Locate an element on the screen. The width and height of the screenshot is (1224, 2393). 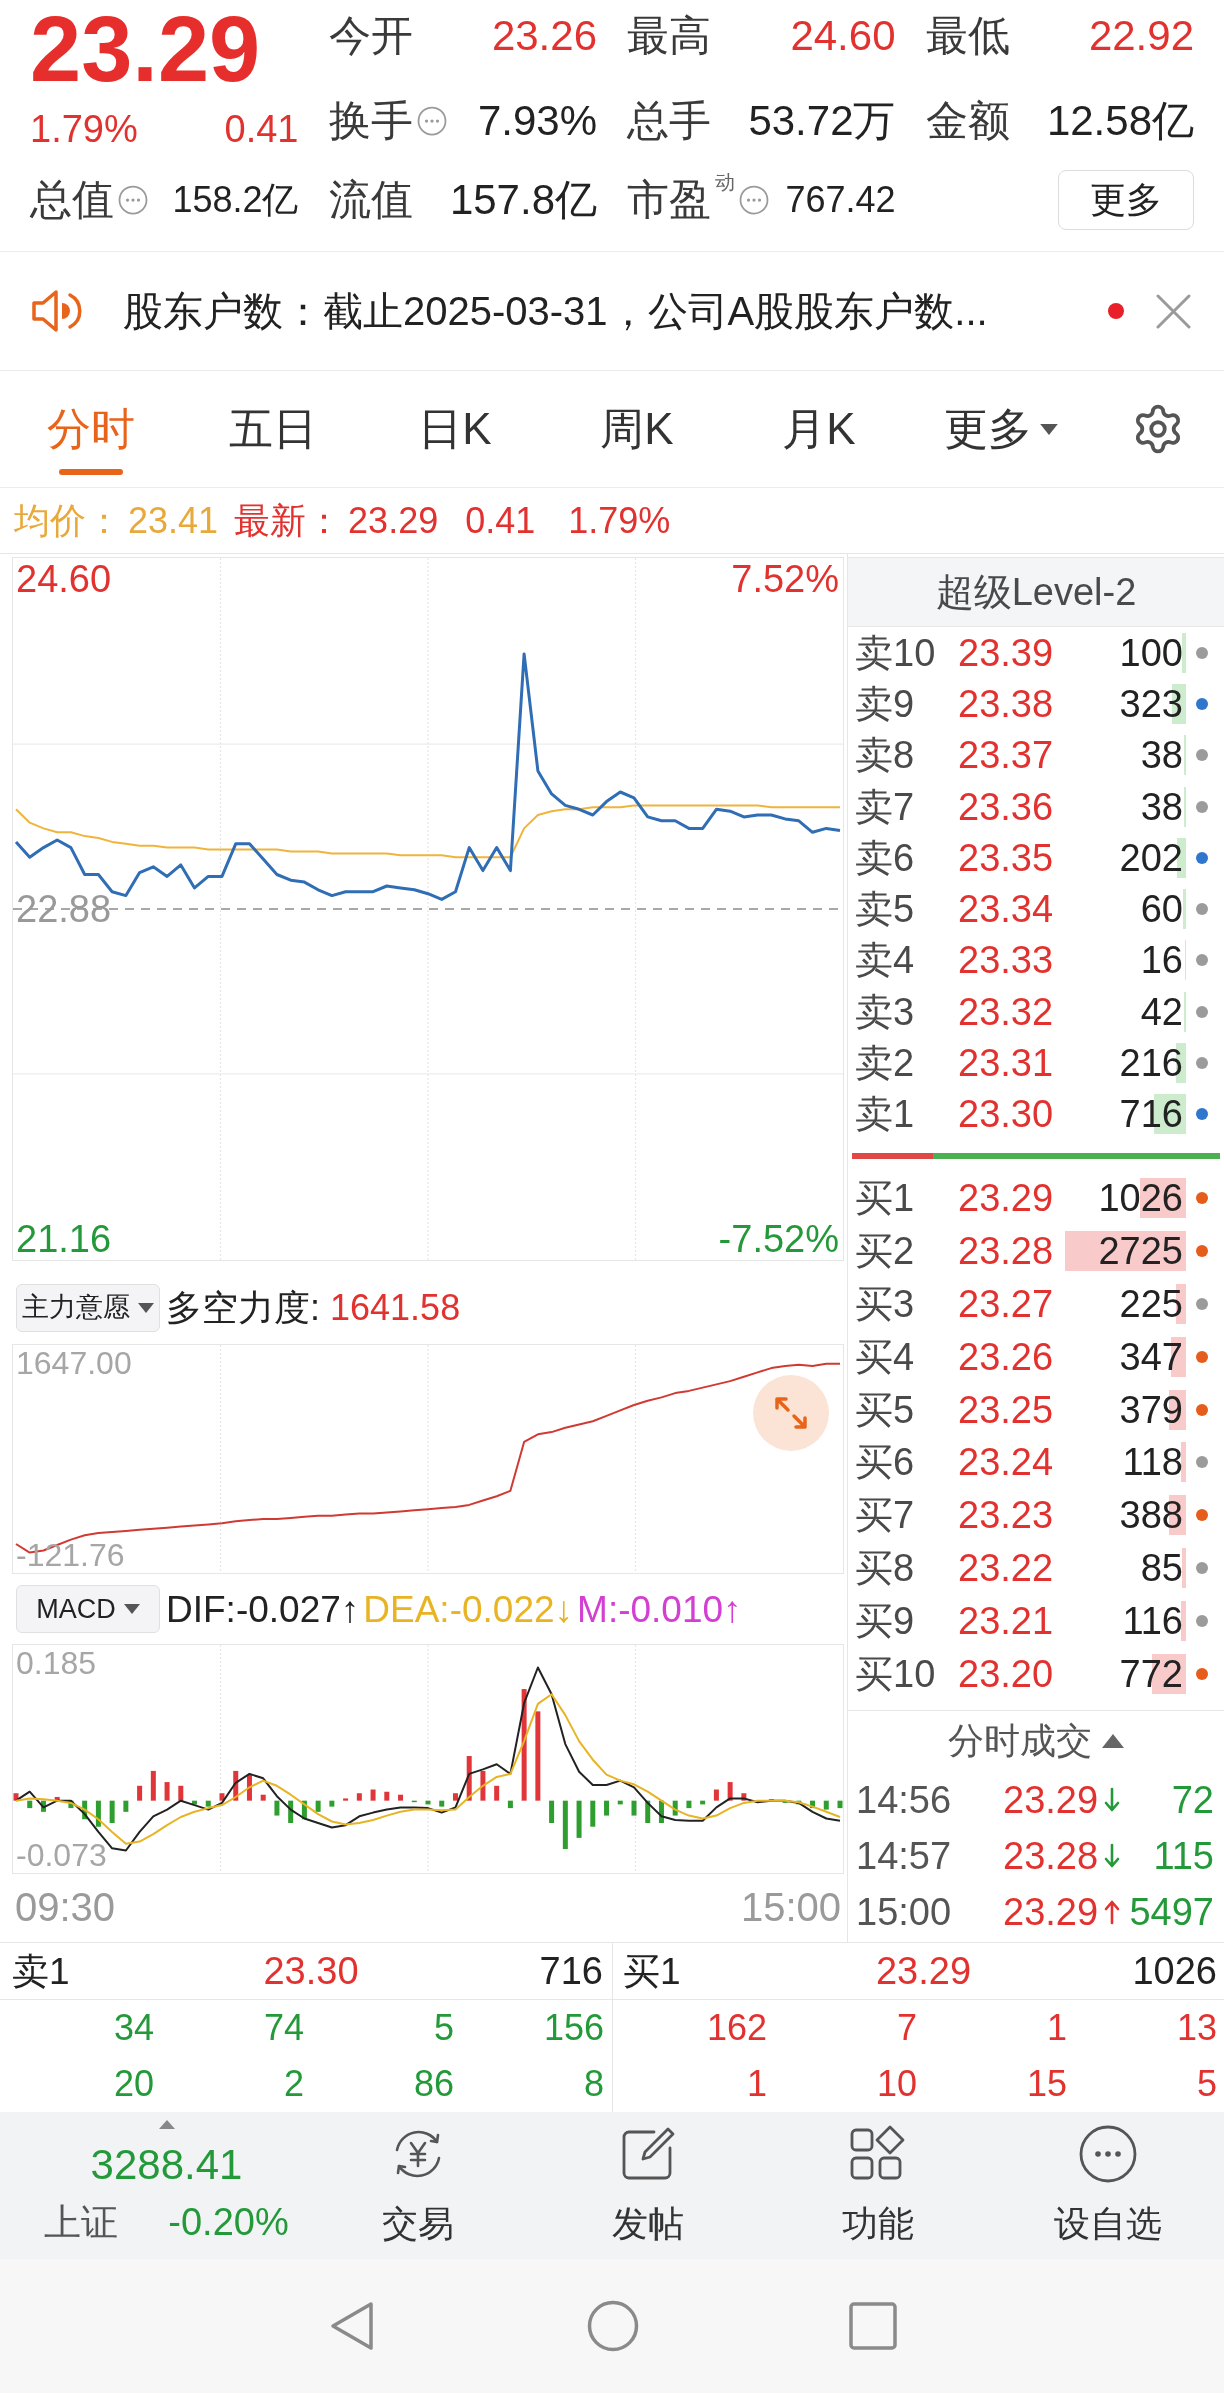
stat-label: 市盈 is located at coordinates (669, 200).